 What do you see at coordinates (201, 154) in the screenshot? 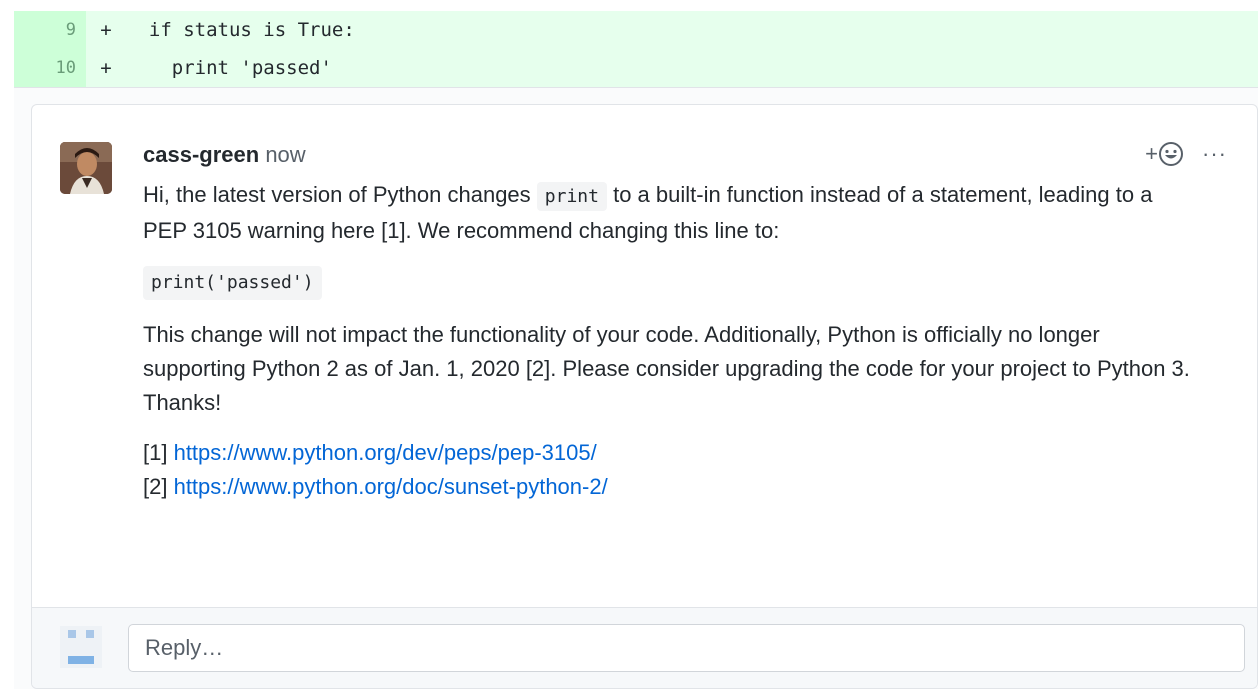
I see `author-link: cass-green` at bounding box center [201, 154].